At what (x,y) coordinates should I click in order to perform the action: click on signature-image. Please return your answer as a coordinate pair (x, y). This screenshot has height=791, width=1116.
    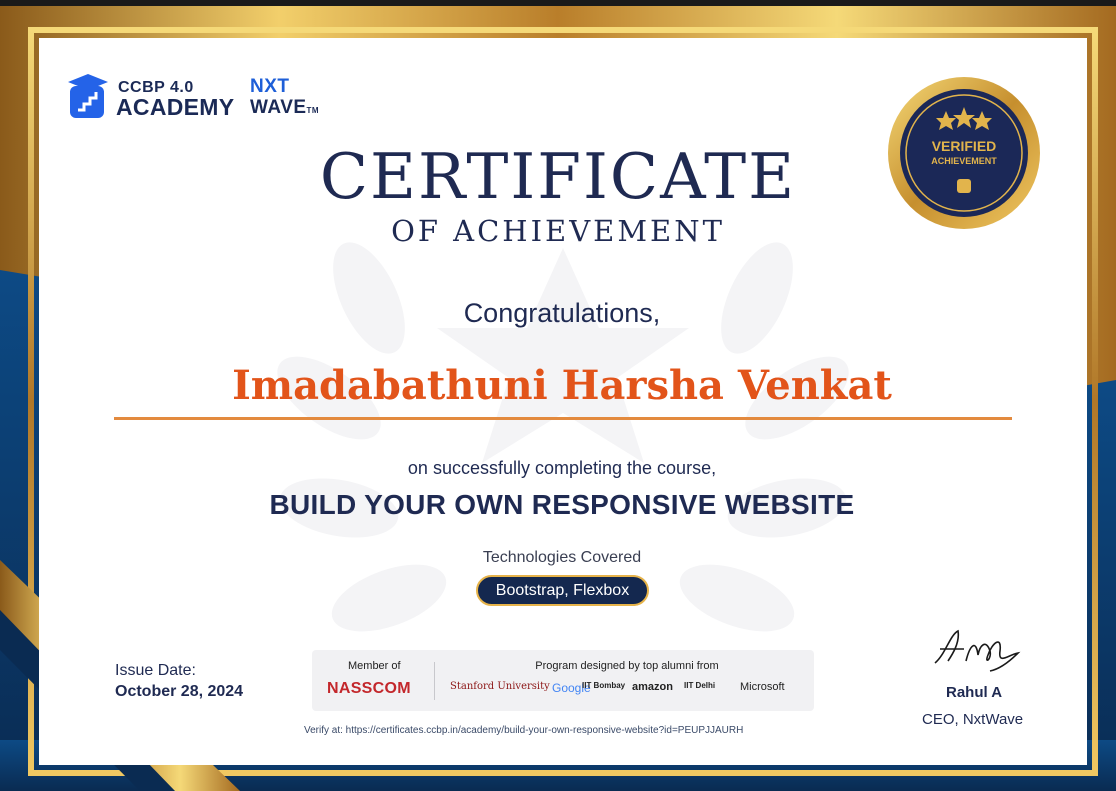
    Looking at the image, I should click on (977, 650).